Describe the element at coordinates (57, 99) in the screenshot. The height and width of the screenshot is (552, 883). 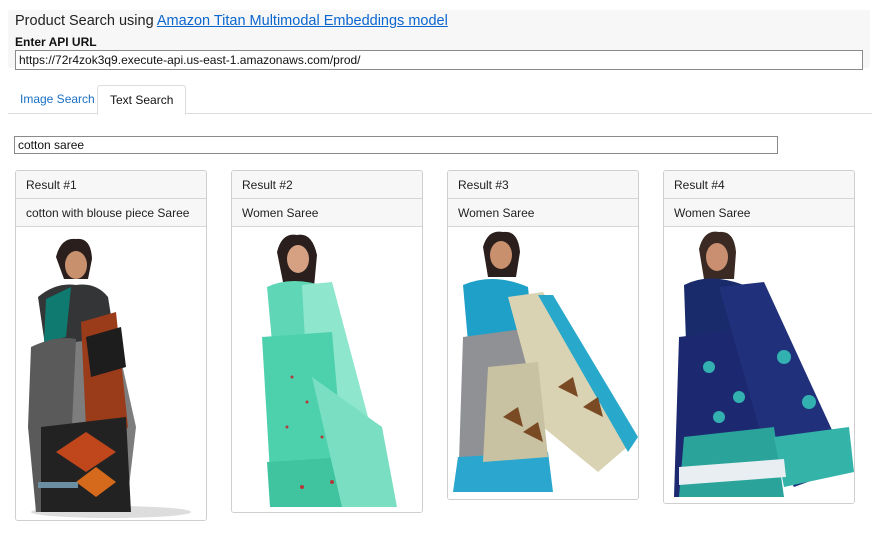
I see `tab-image-search: Image Search` at that location.